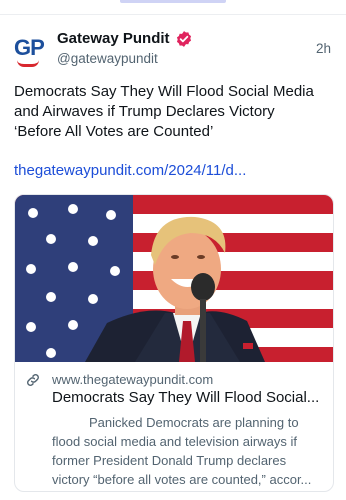 The image size is (346, 500). What do you see at coordinates (107, 58) in the screenshot?
I see `author-handle: @gatewaypundit` at bounding box center [107, 58].